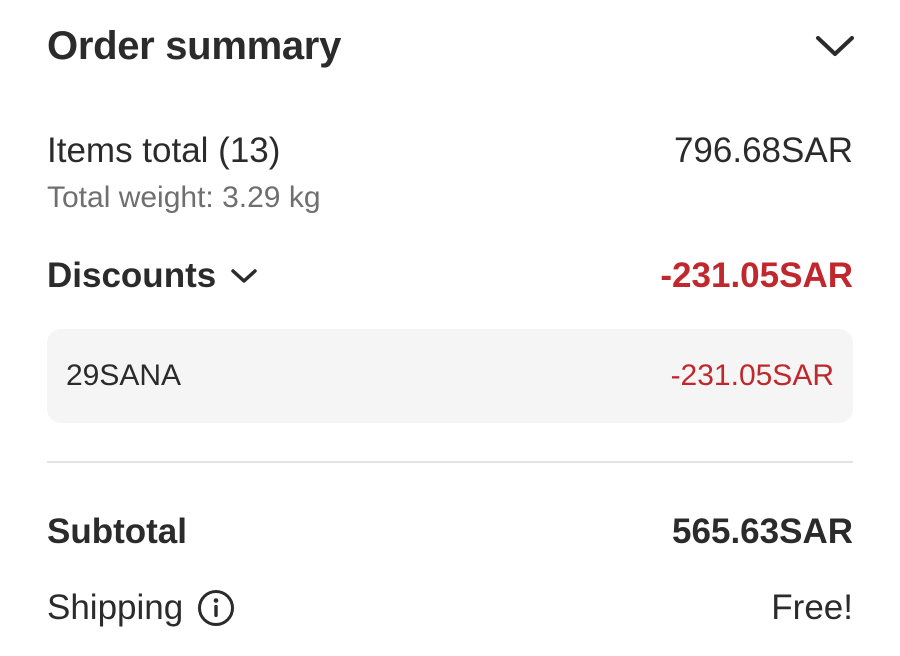  What do you see at coordinates (184, 197) in the screenshot?
I see `total-weight: Total weight: 3.29 kg` at bounding box center [184, 197].